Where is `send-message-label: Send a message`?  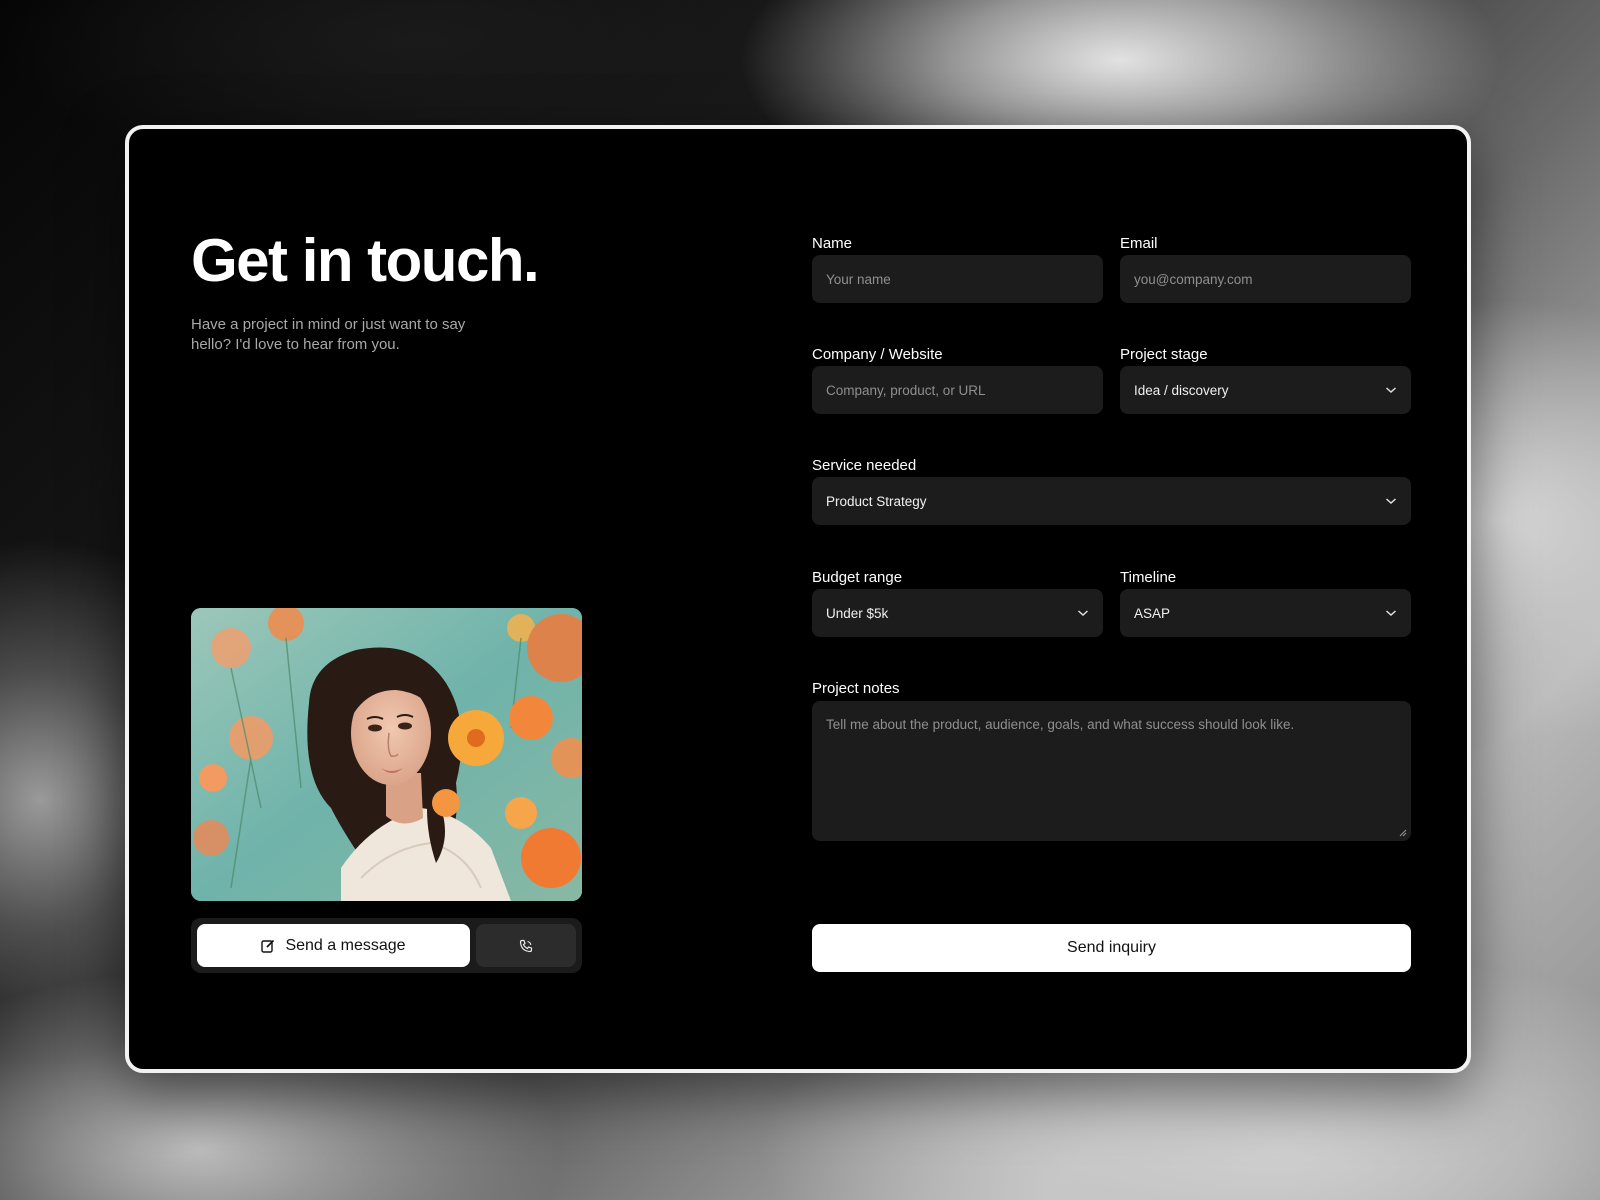
send-message-label: Send a message is located at coordinates (345, 945).